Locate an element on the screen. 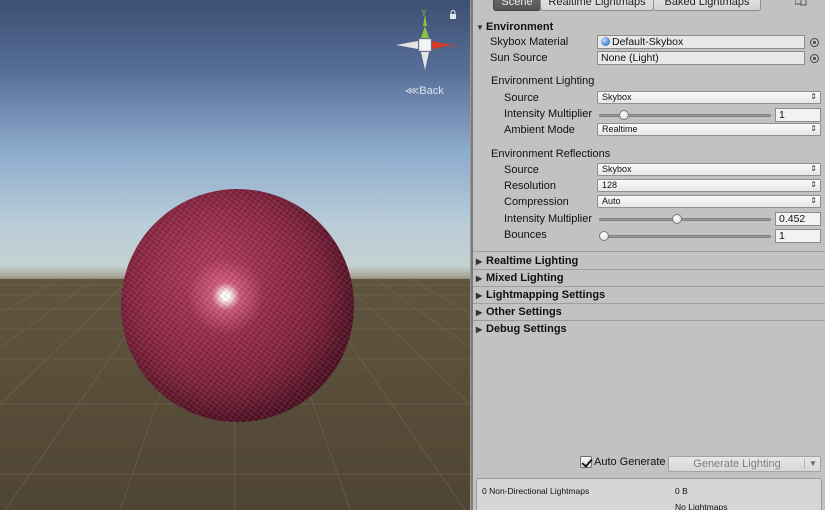  gizmo-x-label: x is located at coordinates (453, 45).